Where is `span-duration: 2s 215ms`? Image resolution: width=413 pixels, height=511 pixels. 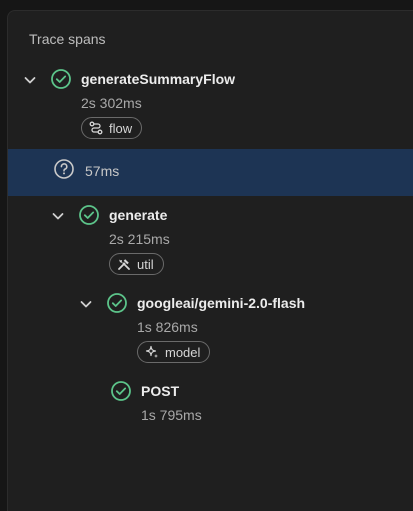 span-duration: 2s 215ms is located at coordinates (139, 239).